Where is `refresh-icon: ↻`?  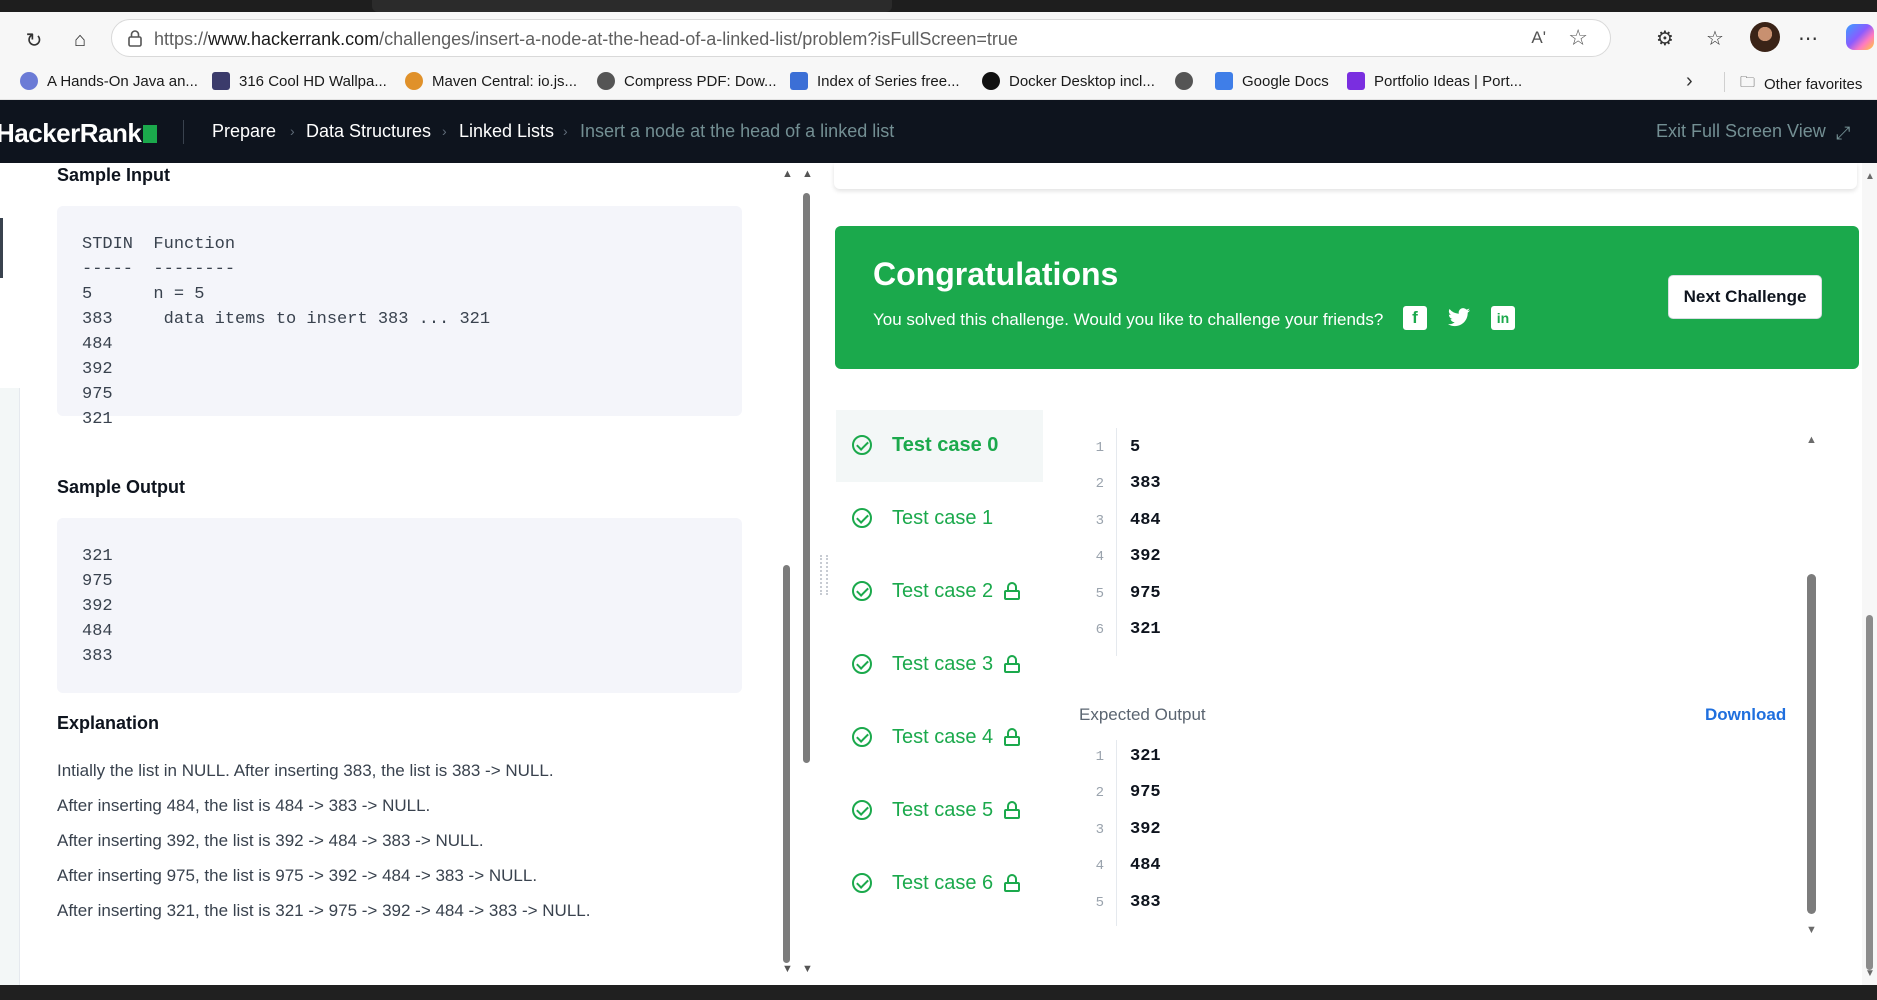
refresh-icon: ↻ is located at coordinates (34, 40).